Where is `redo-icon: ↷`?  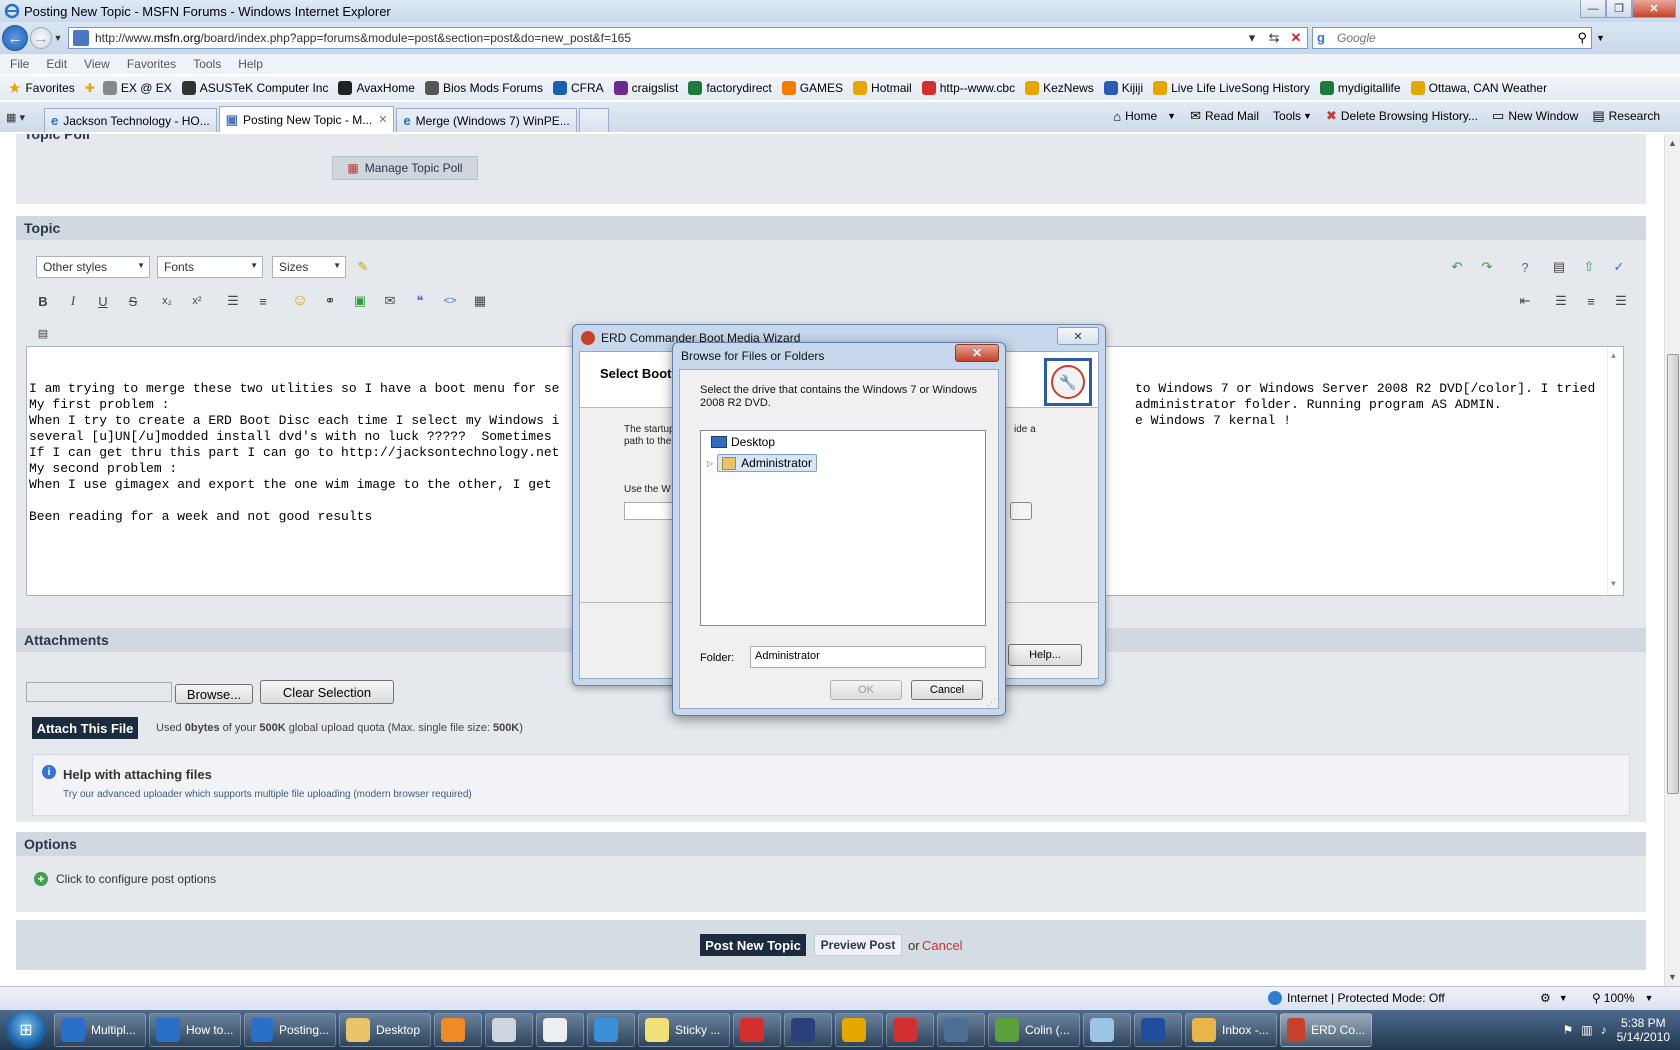 redo-icon: ↷ is located at coordinates (1487, 267).